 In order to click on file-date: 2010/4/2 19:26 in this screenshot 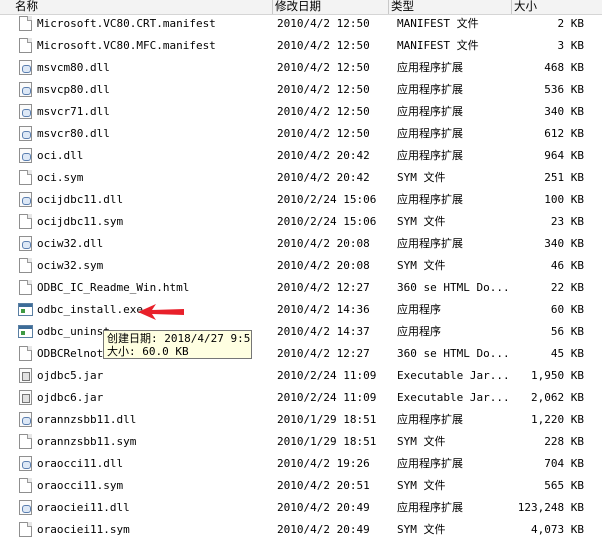, I will do `click(323, 463)`.